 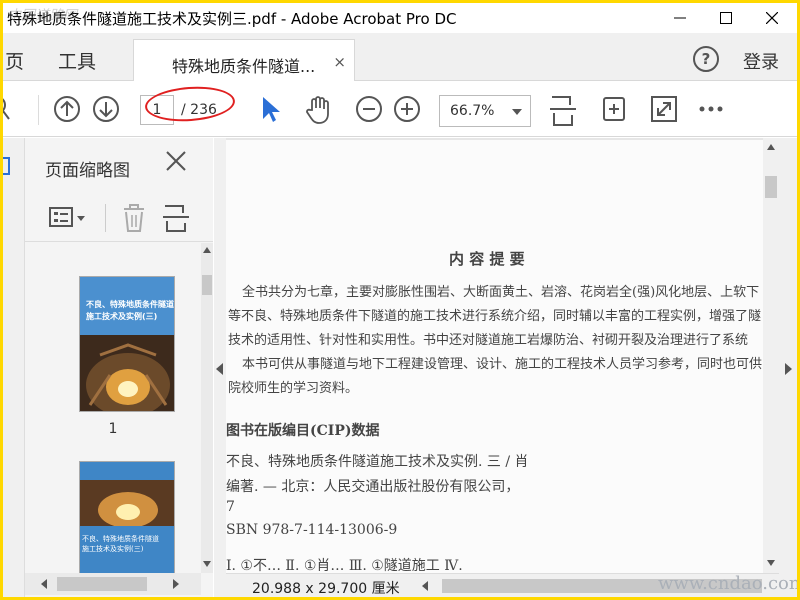 I want to click on maximize-button, so click(x=726, y=18).